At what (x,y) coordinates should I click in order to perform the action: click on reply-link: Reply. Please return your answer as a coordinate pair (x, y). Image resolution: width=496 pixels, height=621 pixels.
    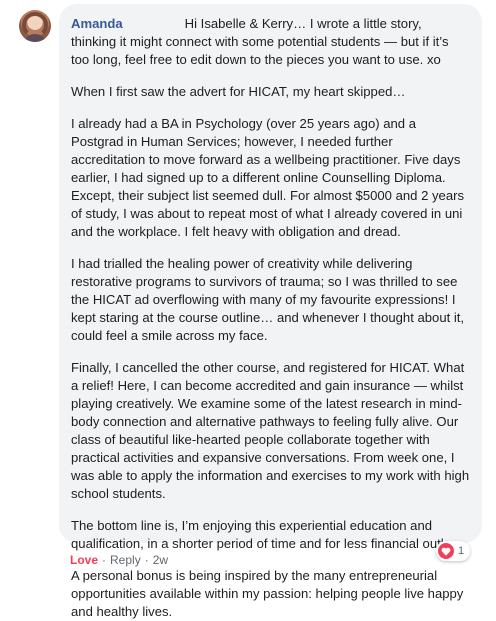
    Looking at the image, I should click on (125, 560).